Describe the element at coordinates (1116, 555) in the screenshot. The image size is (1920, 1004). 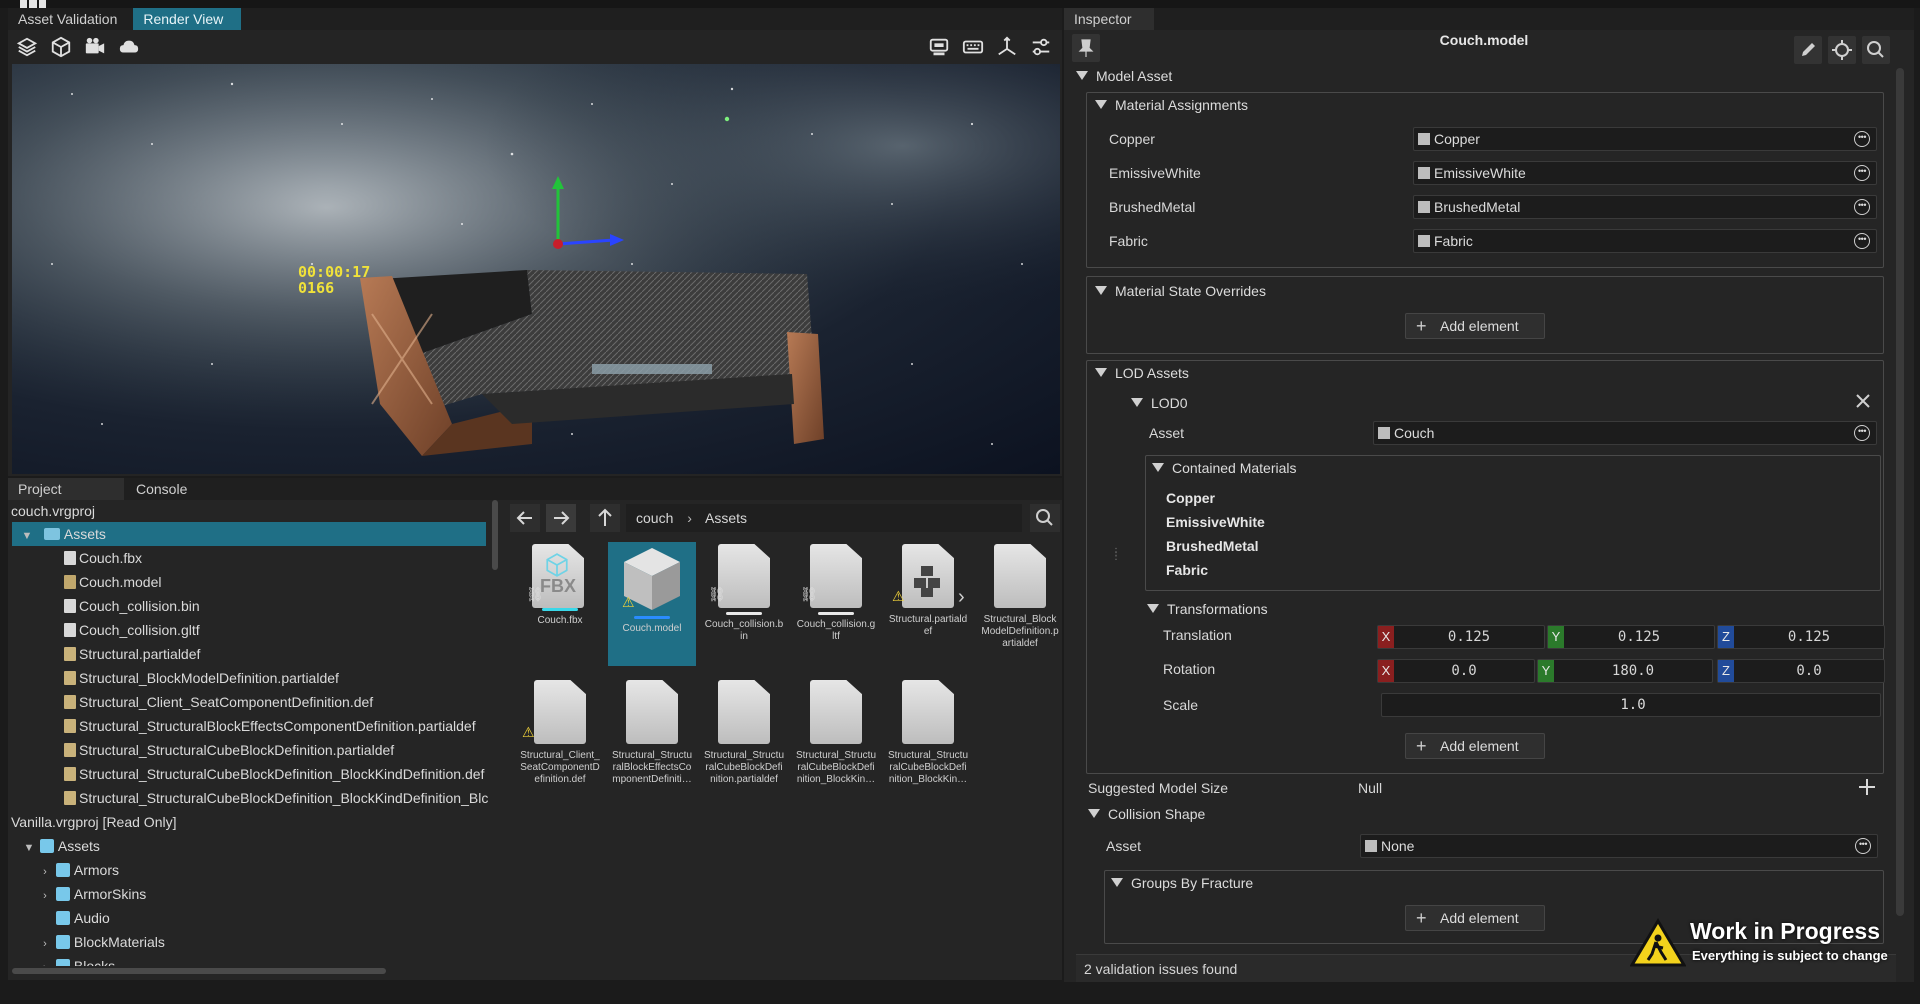
I see `drag-handle-icon: ⋮ ⋮` at that location.